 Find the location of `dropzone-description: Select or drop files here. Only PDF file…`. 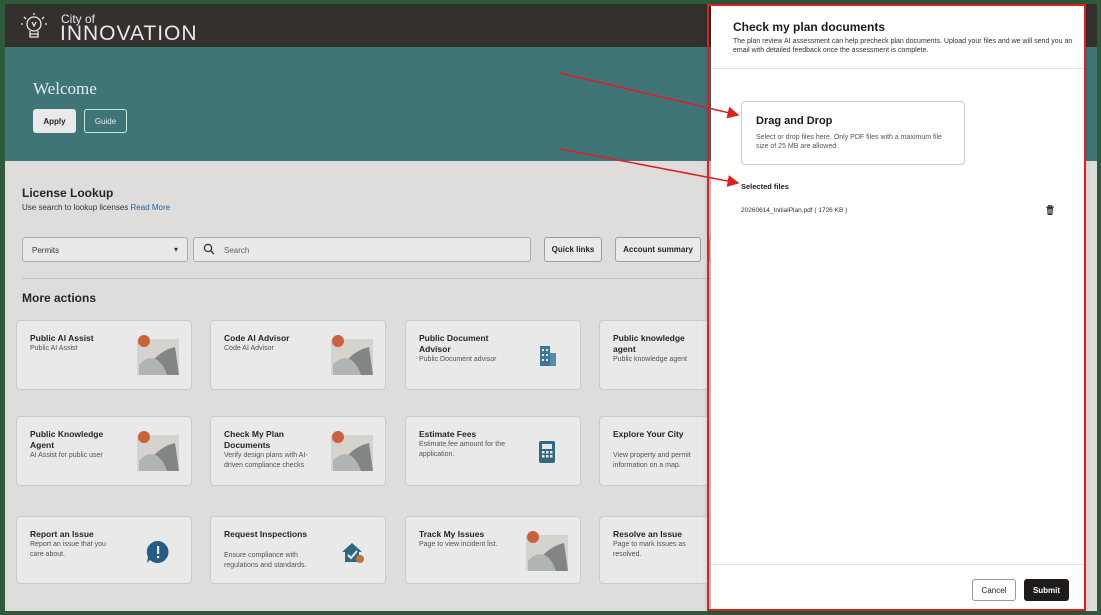

dropzone-description: Select or drop files here. Only PDF file… is located at coordinates (849, 142).